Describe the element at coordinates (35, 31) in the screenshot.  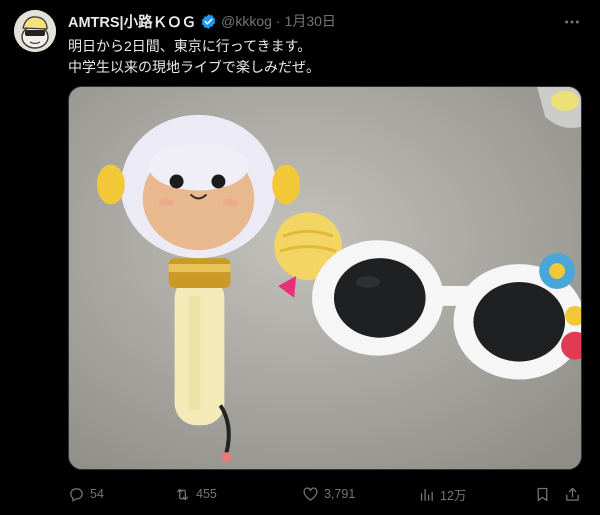
I see `avatar` at that location.